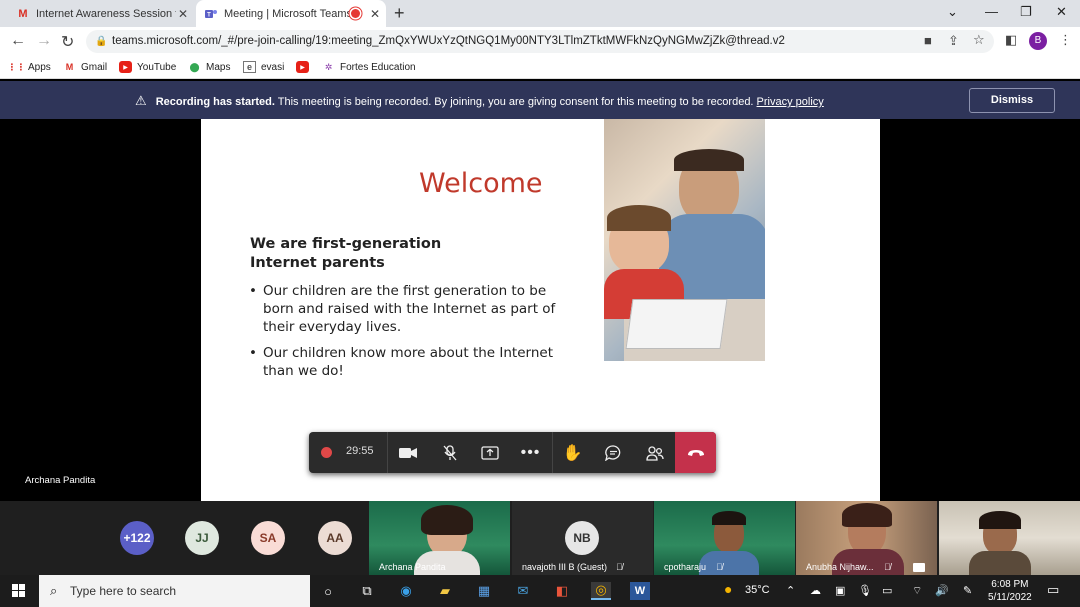 This screenshot has width=1080, height=607. I want to click on camera-icon: ■, so click(928, 40).